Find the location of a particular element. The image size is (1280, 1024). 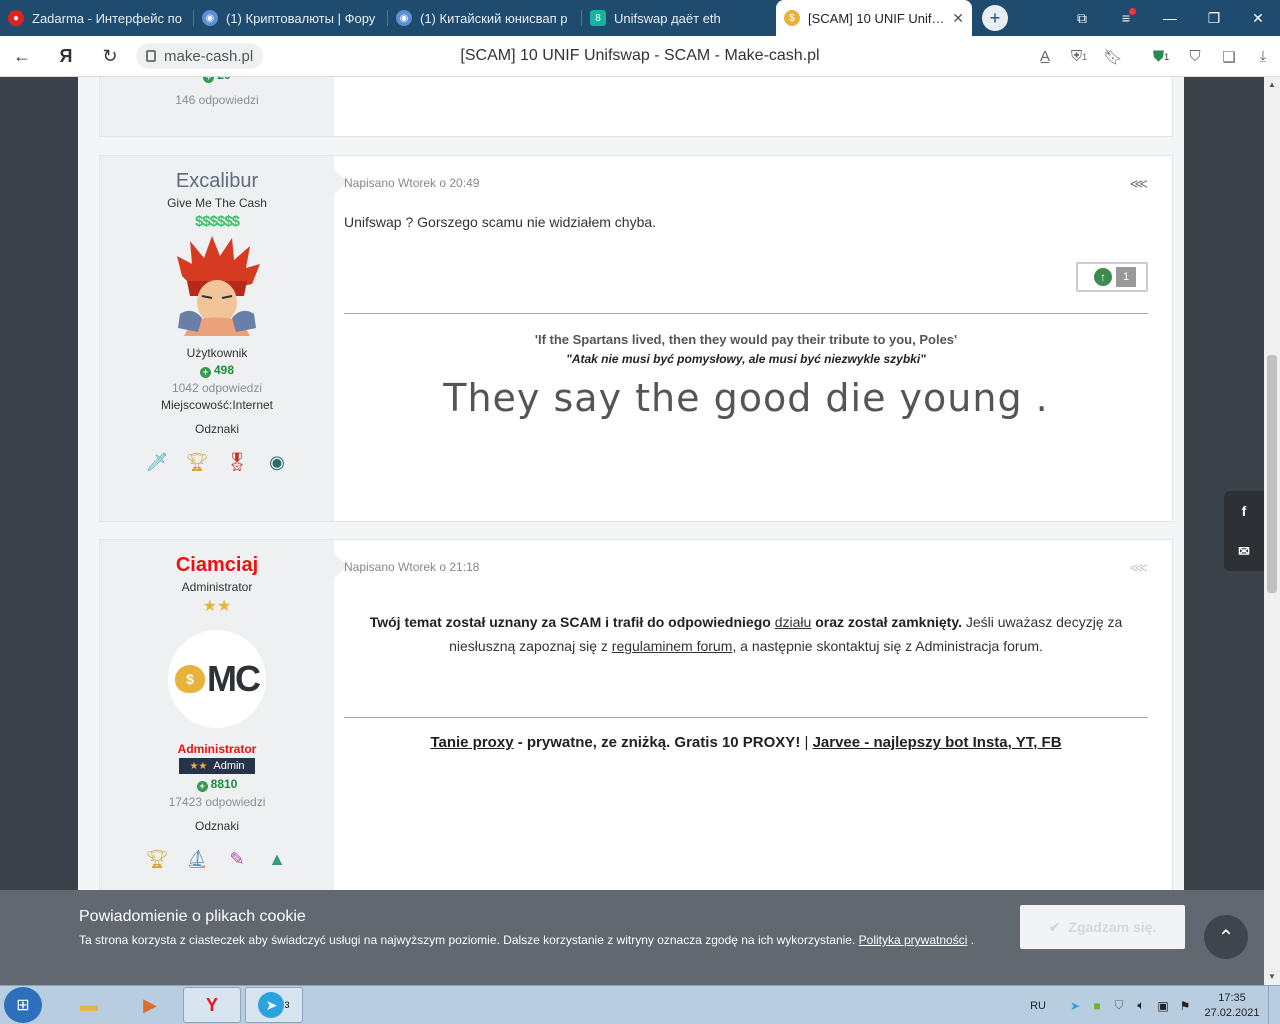

admin-badge-label: Admin is located at coordinates (229, 766).